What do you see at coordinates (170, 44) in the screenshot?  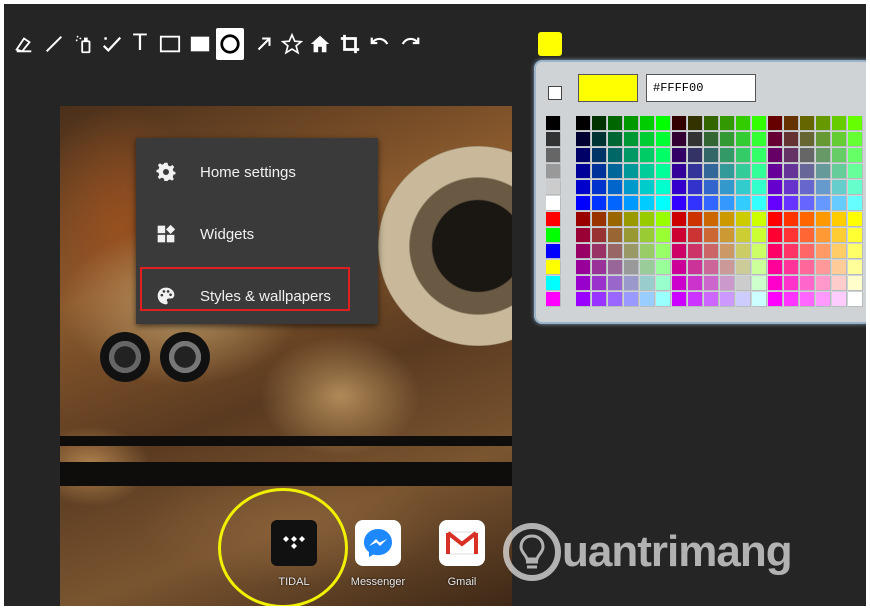 I see `rectangle-outline-tool` at bounding box center [170, 44].